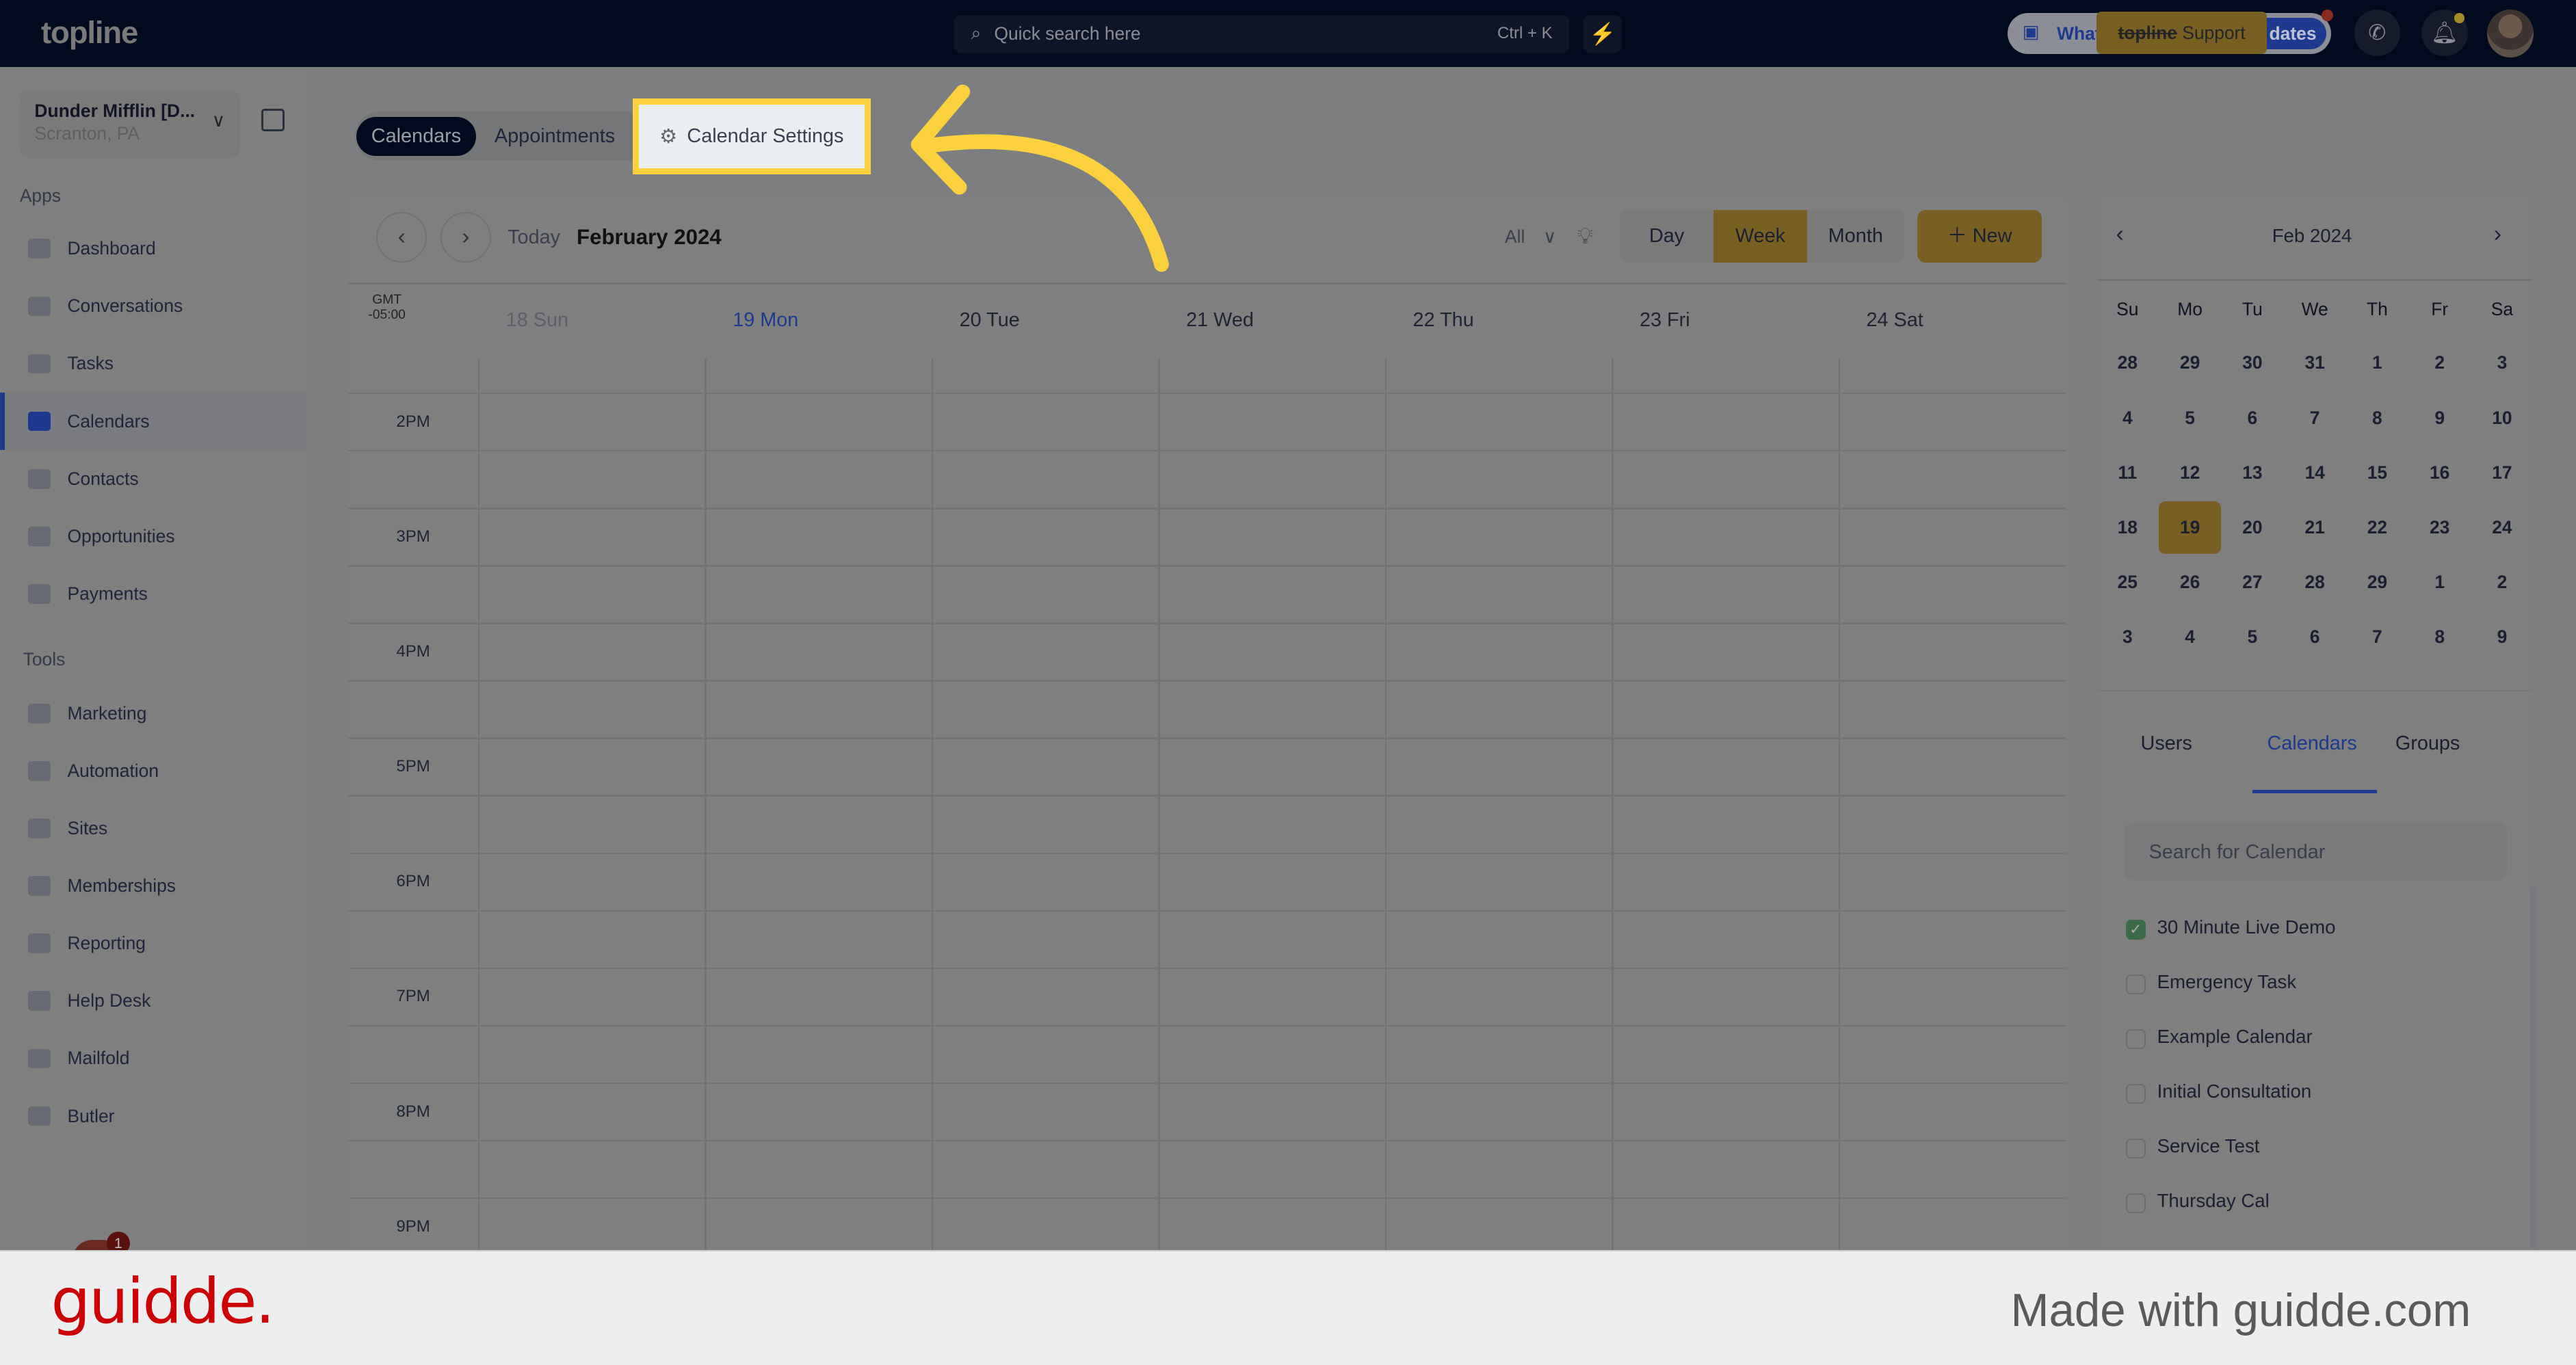  What do you see at coordinates (2240, 1311) in the screenshot?
I see `made-with-credit: Made with guidde.com` at bounding box center [2240, 1311].